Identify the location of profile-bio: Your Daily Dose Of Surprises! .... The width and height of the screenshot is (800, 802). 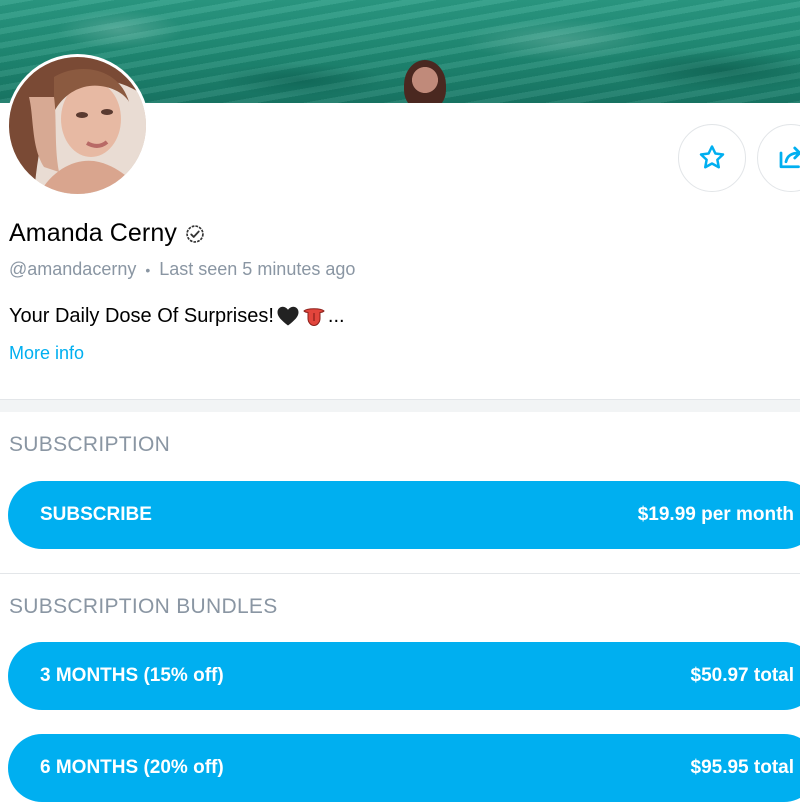
(177, 316).